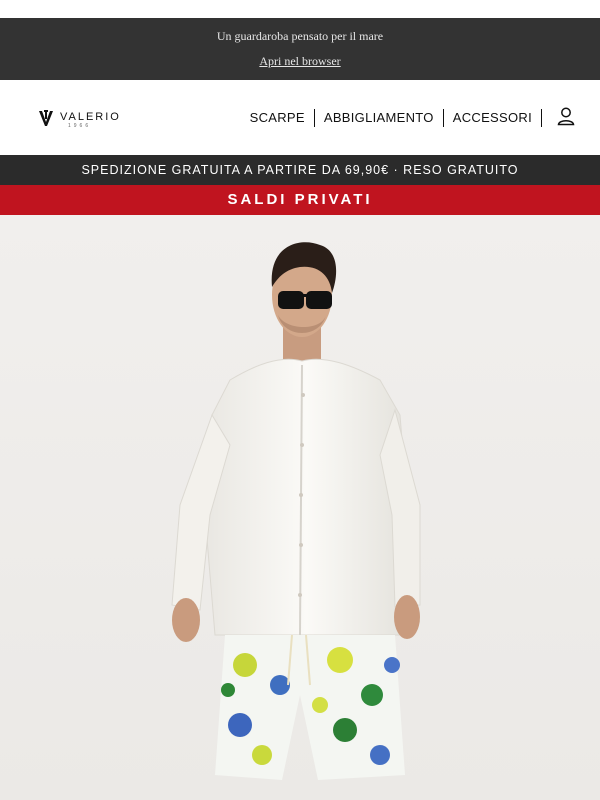 Image resolution: width=600 pixels, height=800 pixels. Describe the element at coordinates (300, 200) in the screenshot. I see `sale-banner: SALDI PRIVATI` at that location.